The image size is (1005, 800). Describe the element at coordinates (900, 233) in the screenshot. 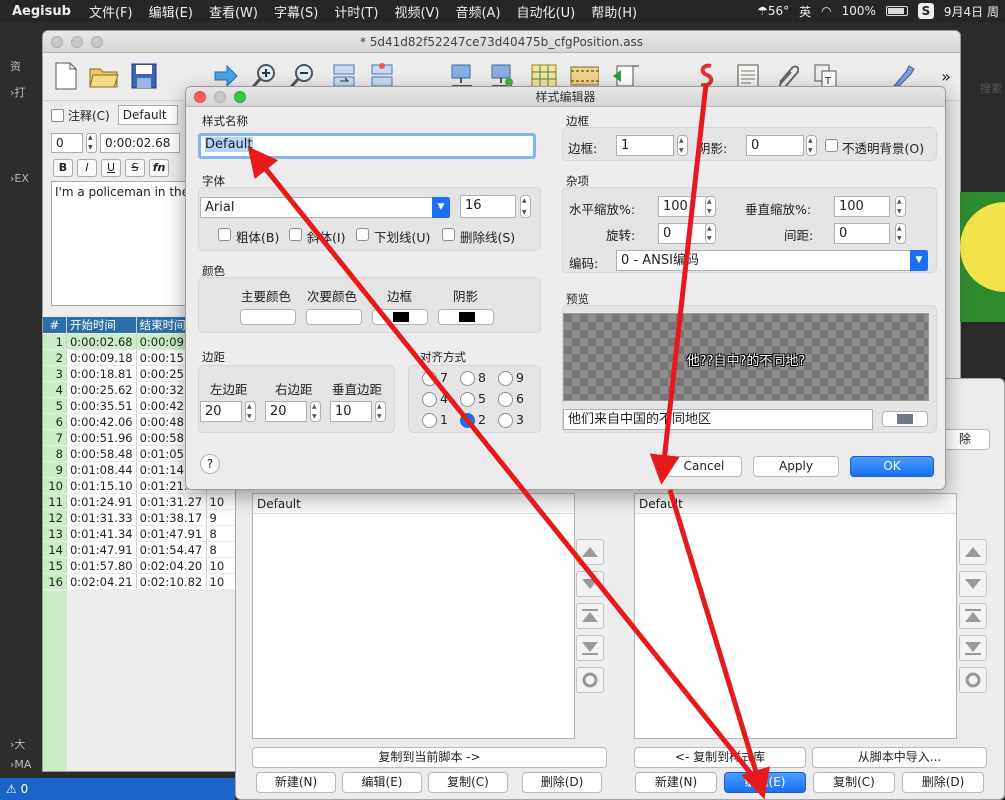

I see `spacing-stepper` at that location.